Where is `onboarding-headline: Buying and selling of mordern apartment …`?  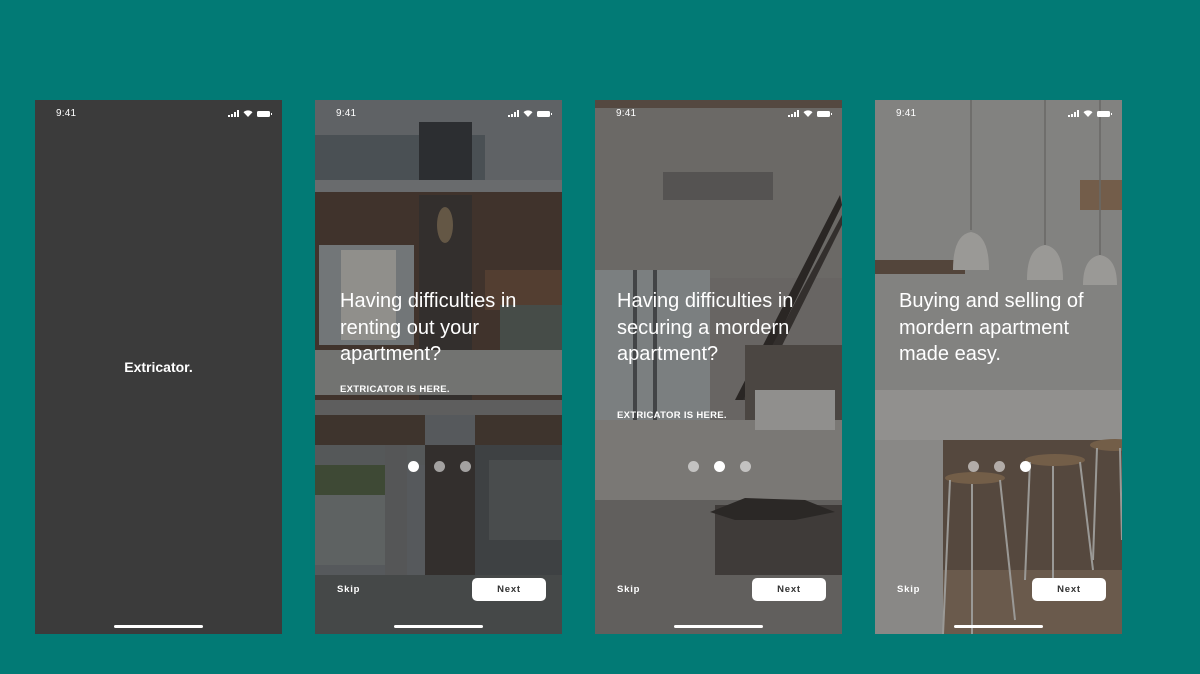 onboarding-headline: Buying and selling of mordern apartment … is located at coordinates (991, 327).